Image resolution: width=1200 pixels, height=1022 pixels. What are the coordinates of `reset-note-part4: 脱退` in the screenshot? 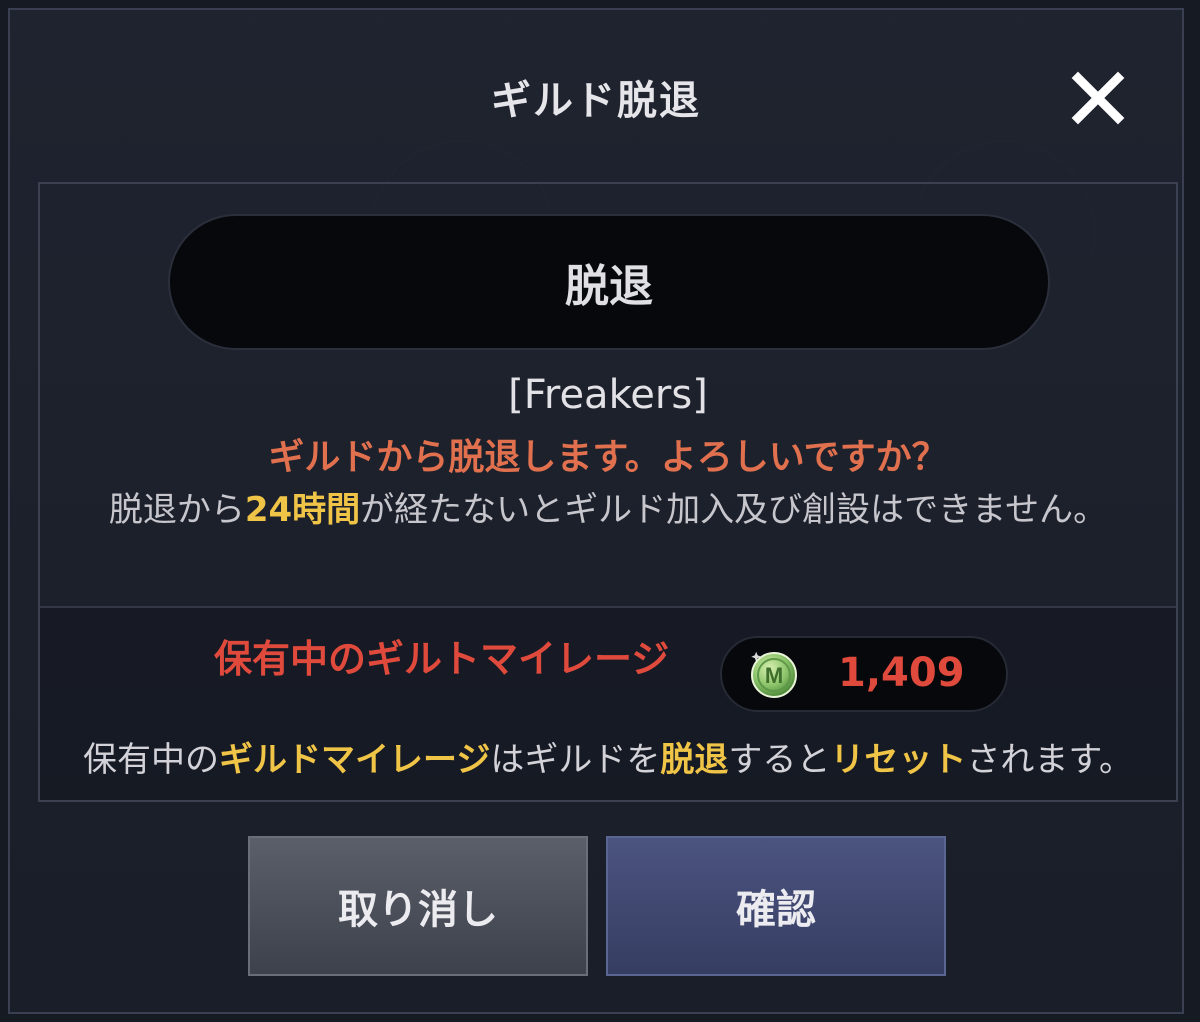 It's located at (694, 760).